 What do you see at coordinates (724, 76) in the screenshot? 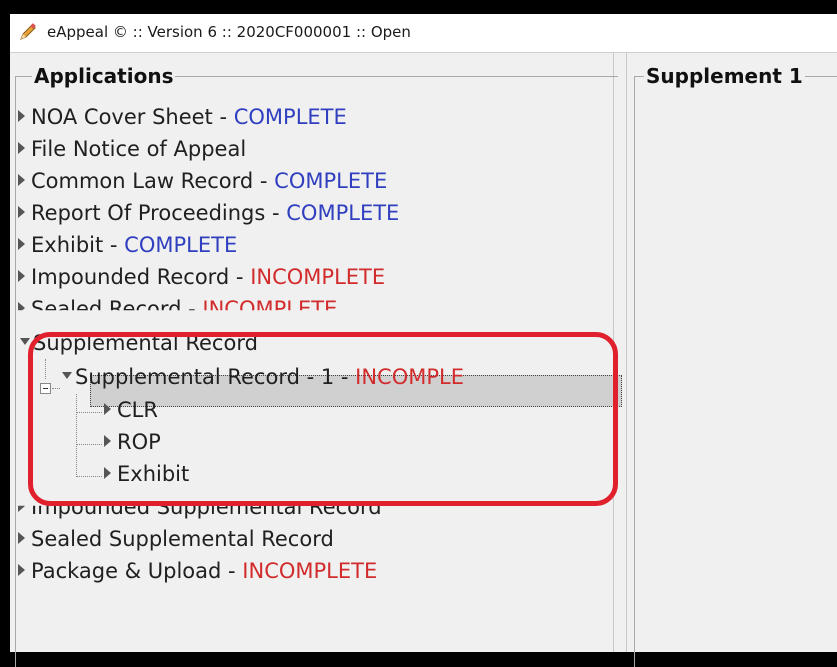
I see `supplement-title: Supplement 1` at bounding box center [724, 76].